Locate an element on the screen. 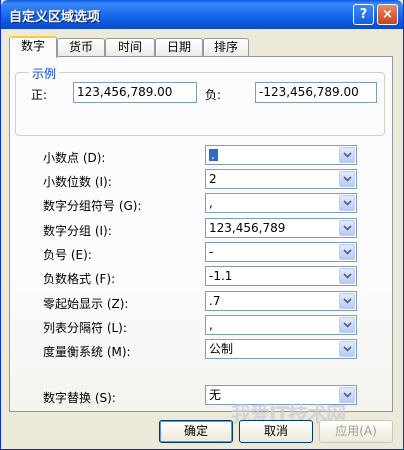  leading-zero-value: .7 is located at coordinates (215, 301).